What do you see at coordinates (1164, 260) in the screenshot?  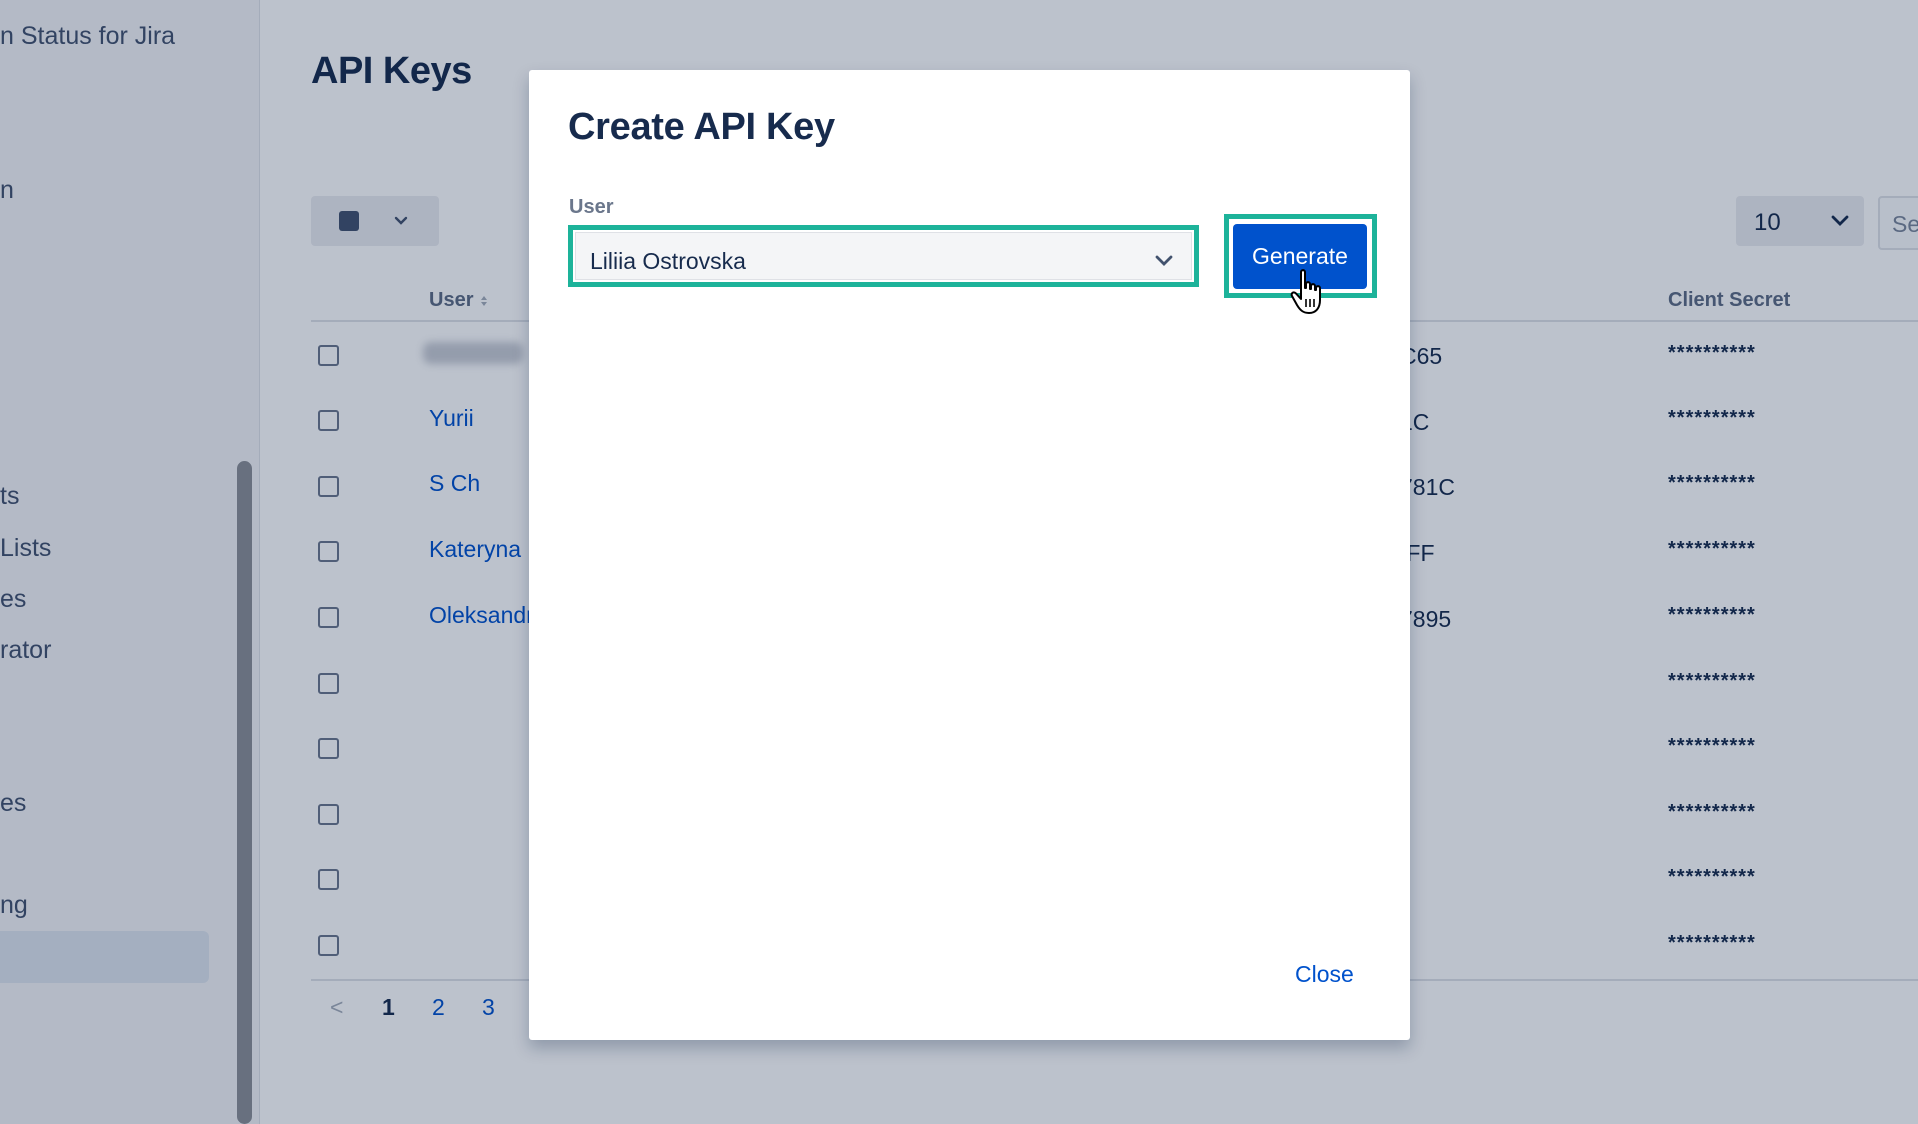 I see `chevron-down-icon` at bounding box center [1164, 260].